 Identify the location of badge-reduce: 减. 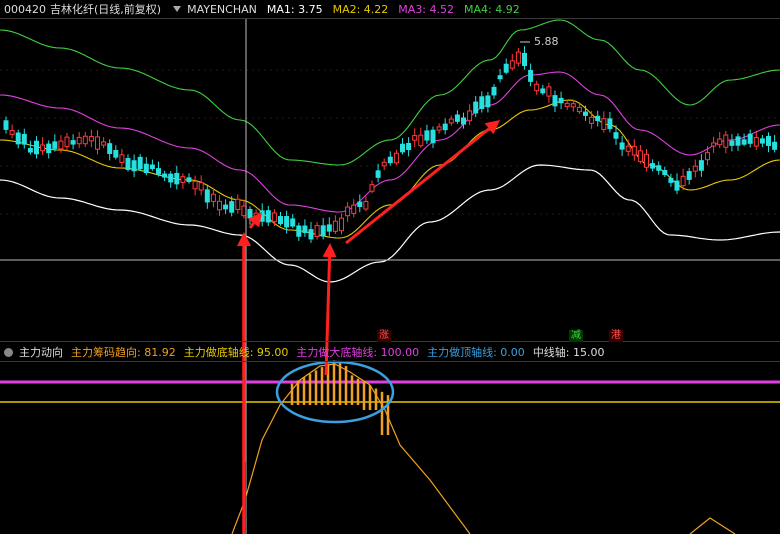
(576, 336).